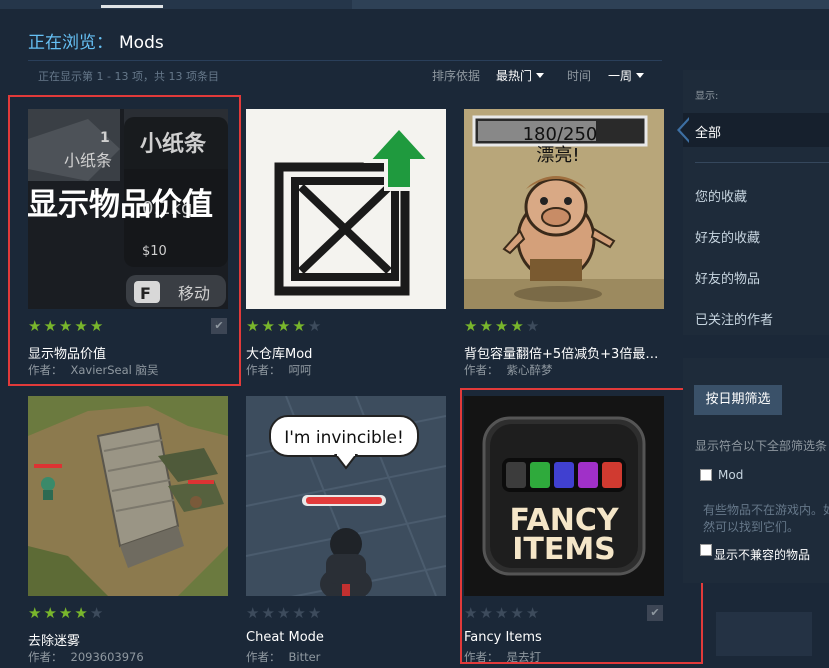  I want to click on browsing-label: 正在浏览：, so click(70, 43).